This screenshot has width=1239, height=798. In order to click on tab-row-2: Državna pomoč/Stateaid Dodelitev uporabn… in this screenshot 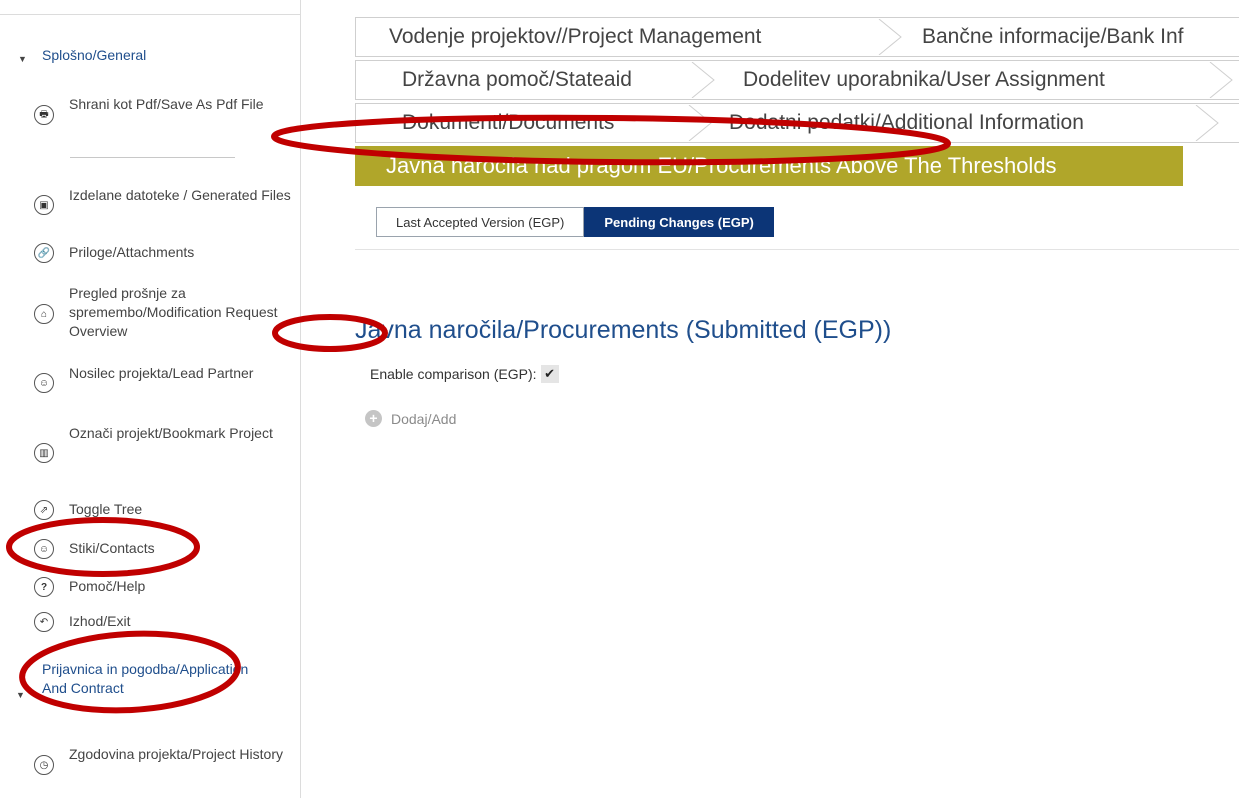, I will do `click(797, 80)`.